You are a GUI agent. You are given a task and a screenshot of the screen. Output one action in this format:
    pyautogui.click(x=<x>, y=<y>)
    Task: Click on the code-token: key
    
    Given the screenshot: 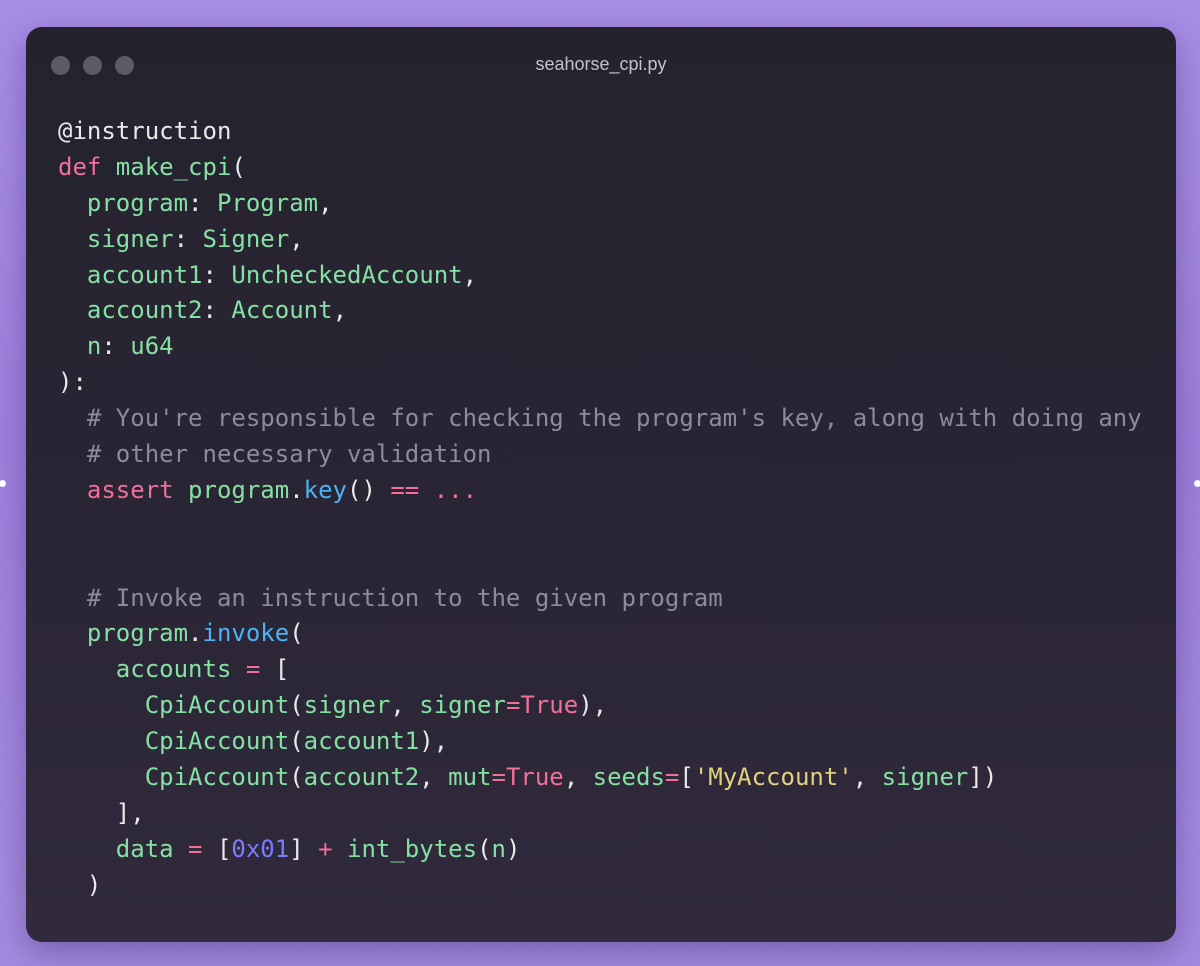 What is the action you would take?
    pyautogui.click(x=325, y=489)
    